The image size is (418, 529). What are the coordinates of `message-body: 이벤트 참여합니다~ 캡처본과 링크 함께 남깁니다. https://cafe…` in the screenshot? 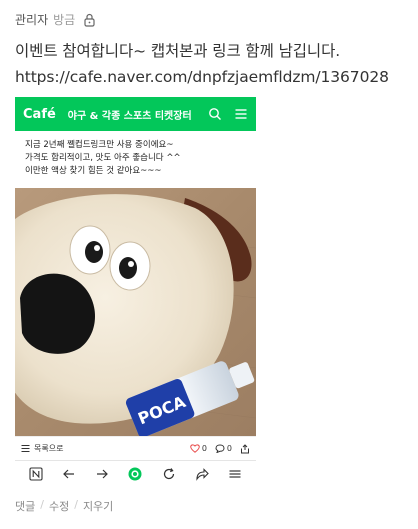 It's located at (215, 64).